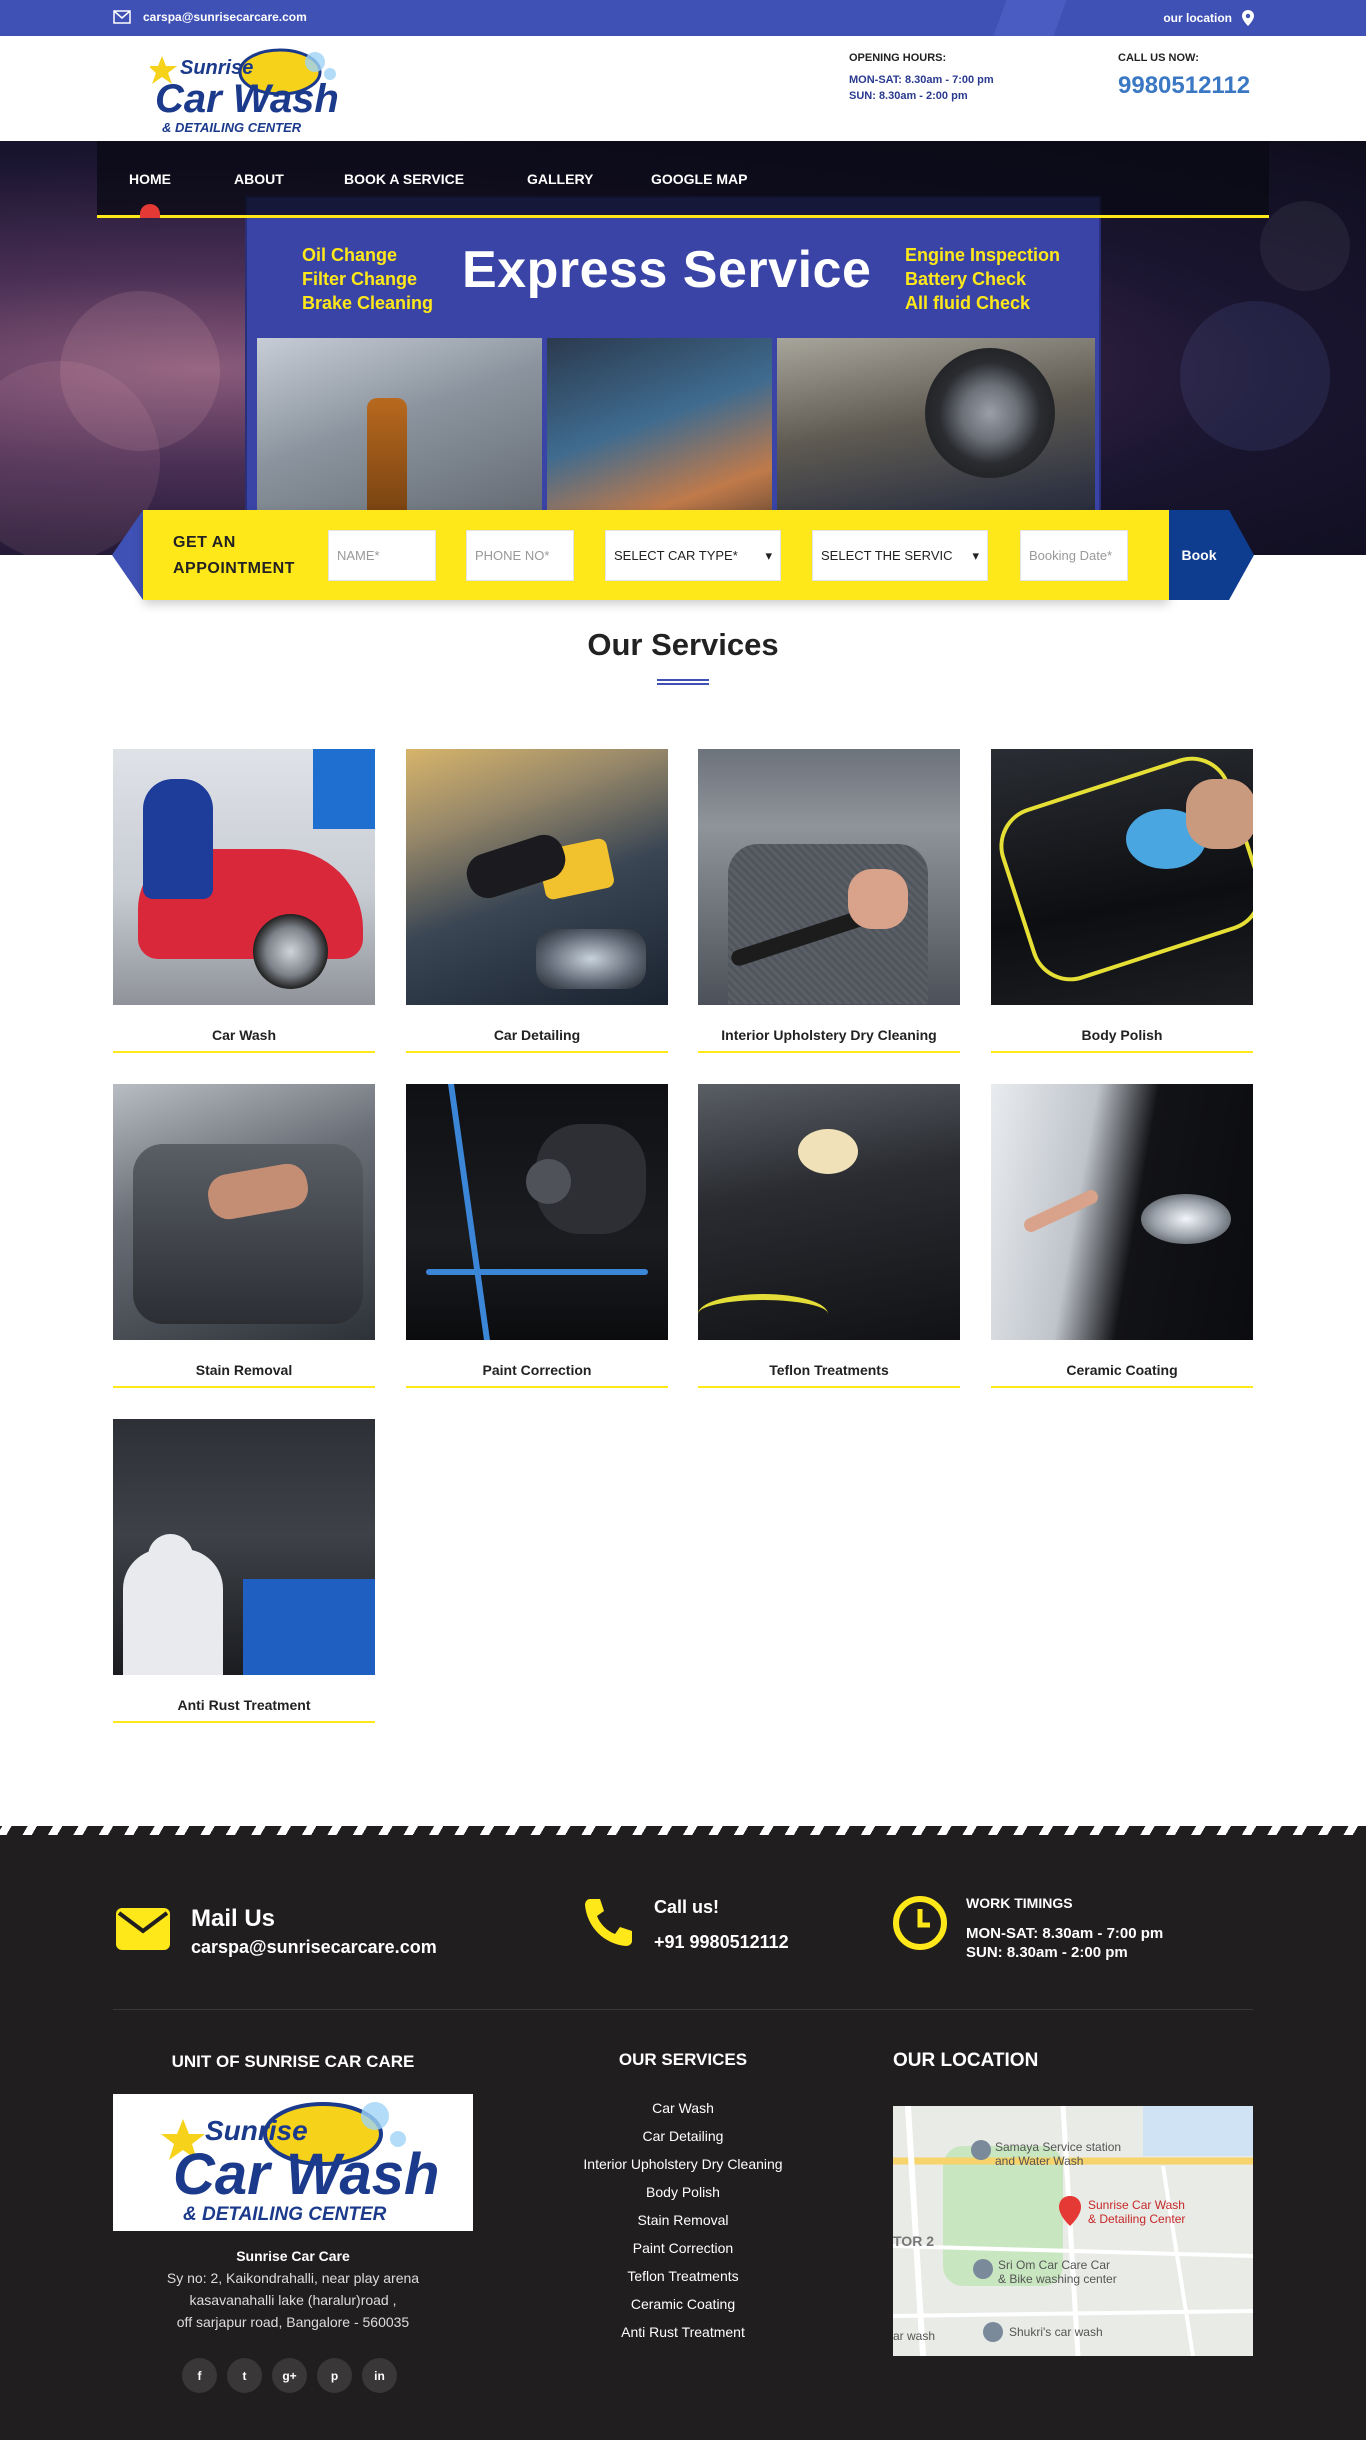 This screenshot has height=2440, width=1366. Describe the element at coordinates (300, 2163) in the screenshot. I see `footer-logo-graphic: Sunrise Car Wash & DETAILING CENTER` at that location.